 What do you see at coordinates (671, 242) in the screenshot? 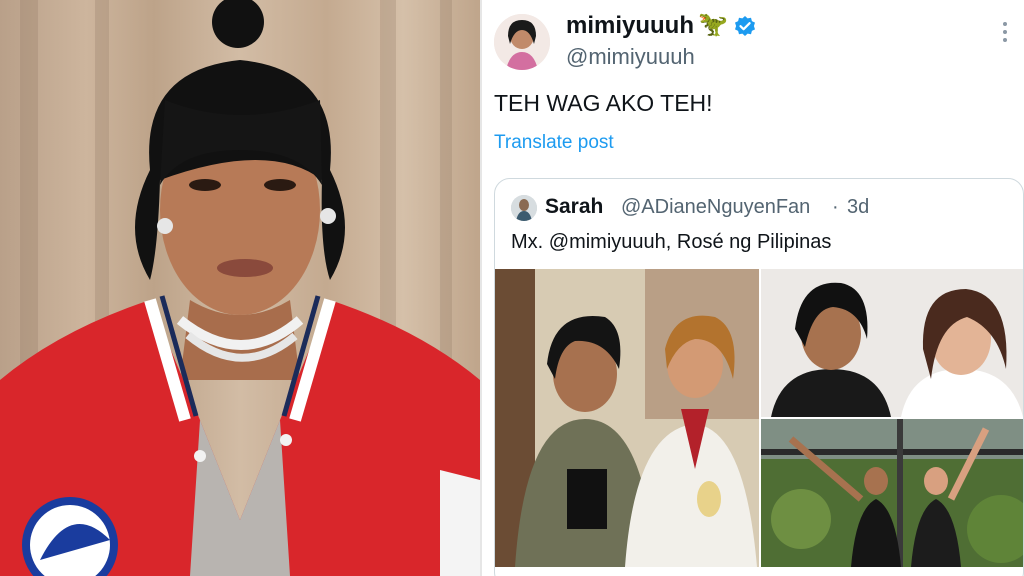
I see `quoted-text: Mx. @mimiyuuuh, Rosé ng Pilipinas` at bounding box center [671, 242].